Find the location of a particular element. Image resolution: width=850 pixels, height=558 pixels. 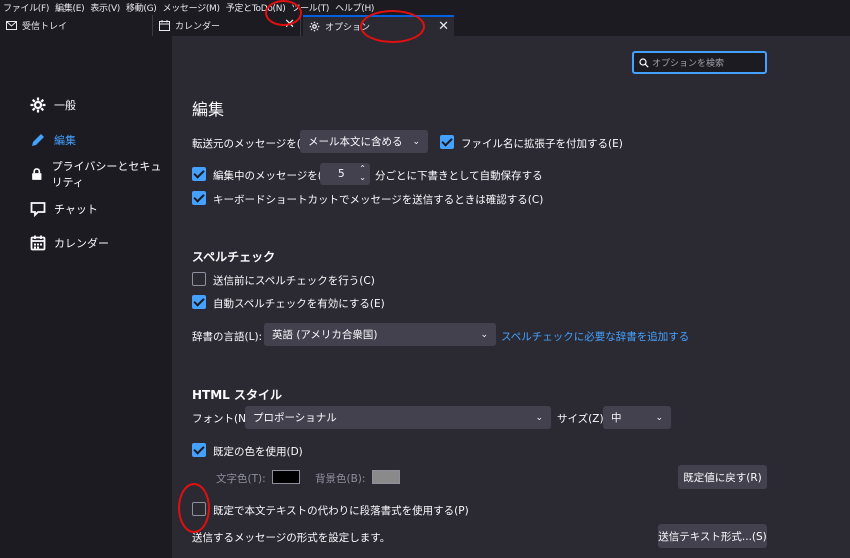

tab-calendar-label: カレンダー is located at coordinates (198, 27).